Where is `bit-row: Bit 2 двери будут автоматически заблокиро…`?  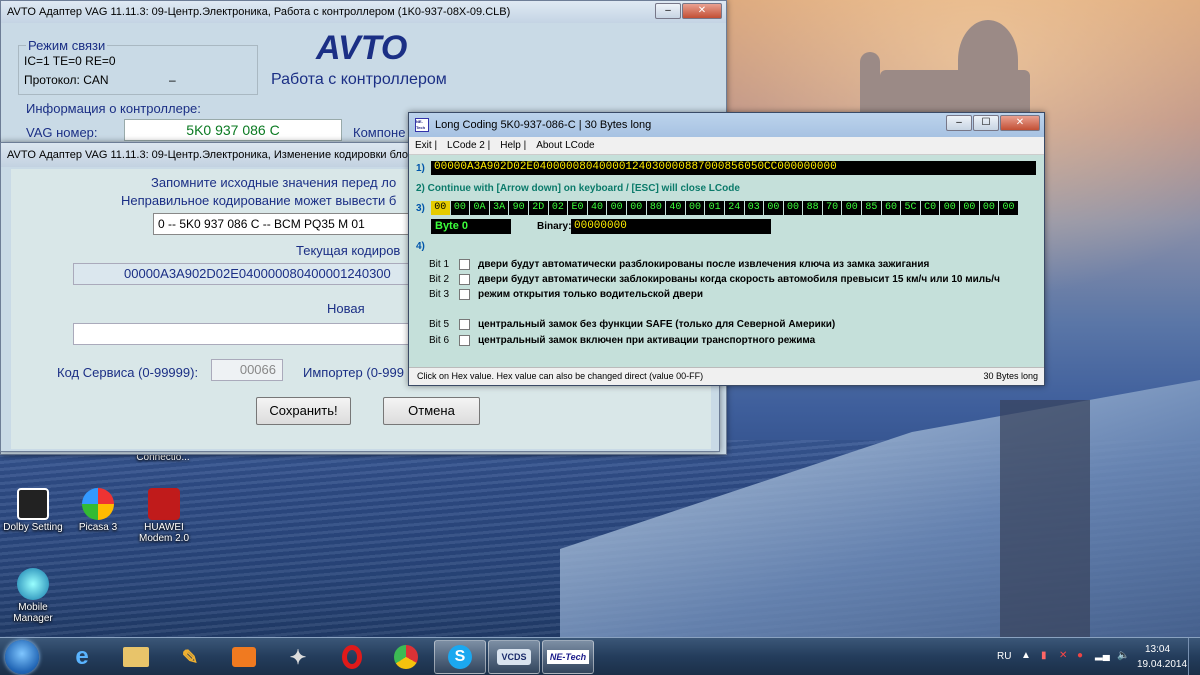 bit-row: Bit 2 двери будут автоматически заблокиро… is located at coordinates (714, 279).